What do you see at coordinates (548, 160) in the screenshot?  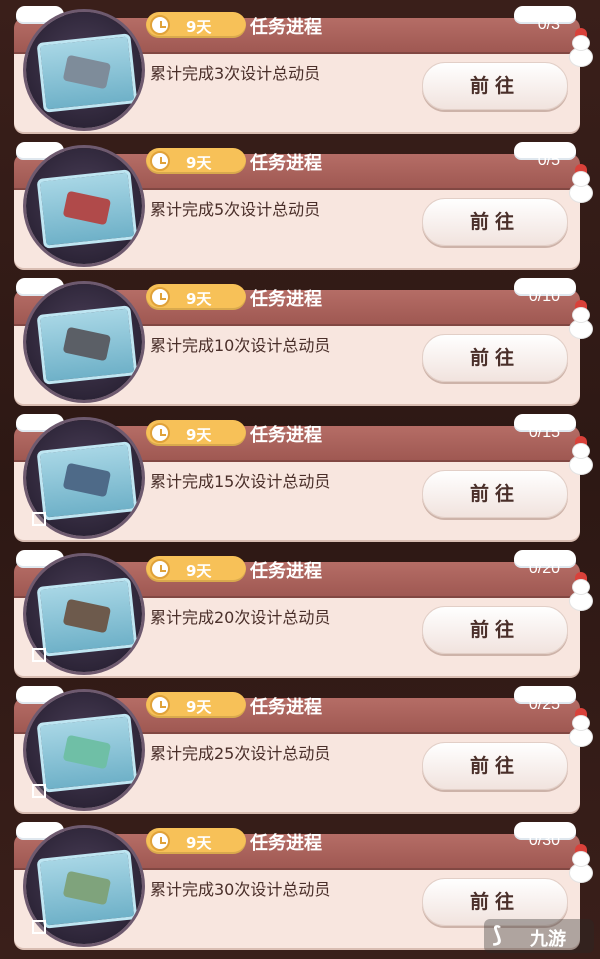 I see `task-progress-count: 0/5` at bounding box center [548, 160].